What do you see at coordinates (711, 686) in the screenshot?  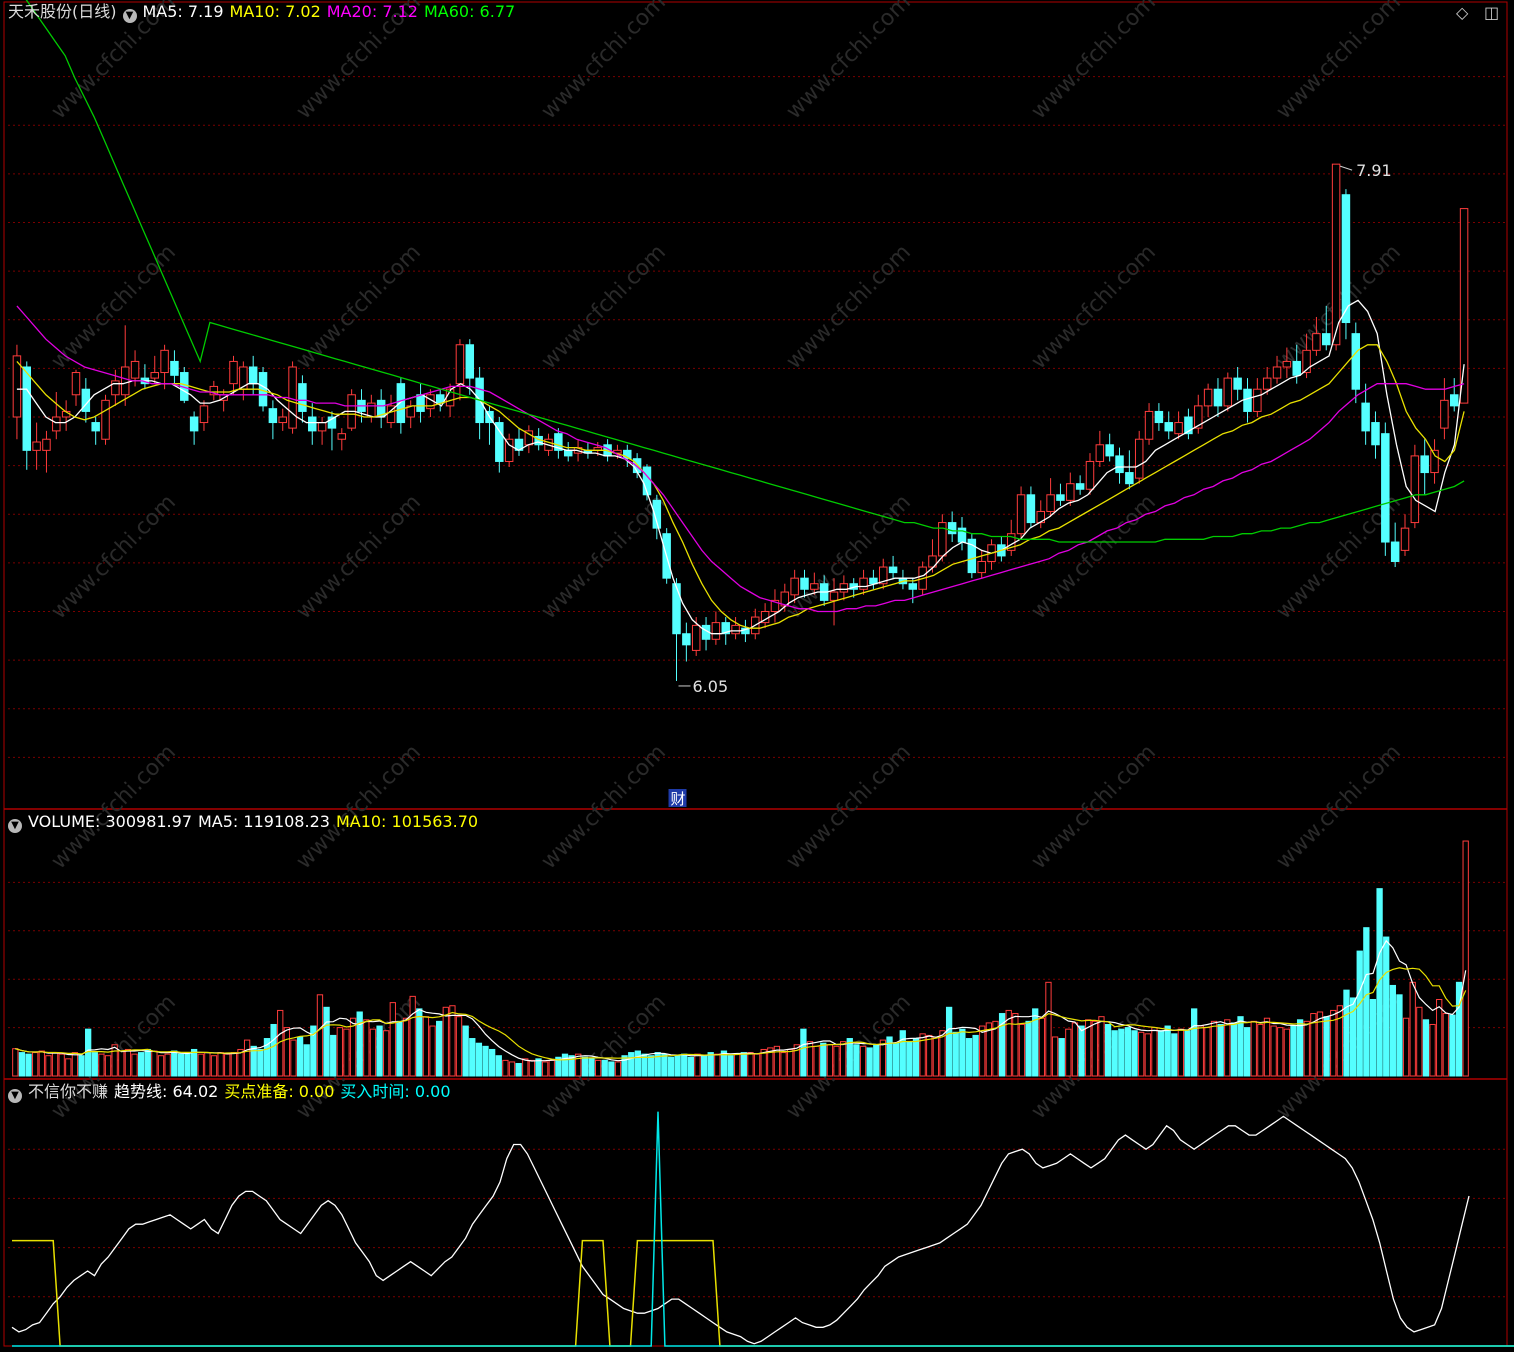 I see `low-label: 6.05` at bounding box center [711, 686].